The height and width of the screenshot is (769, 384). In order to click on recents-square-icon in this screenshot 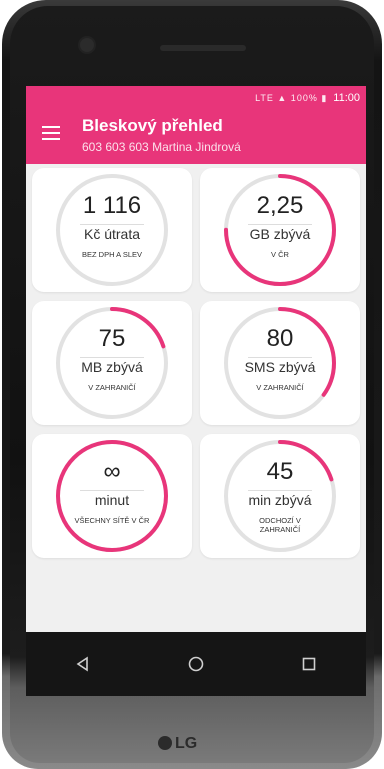, I will do `click(309, 664)`.